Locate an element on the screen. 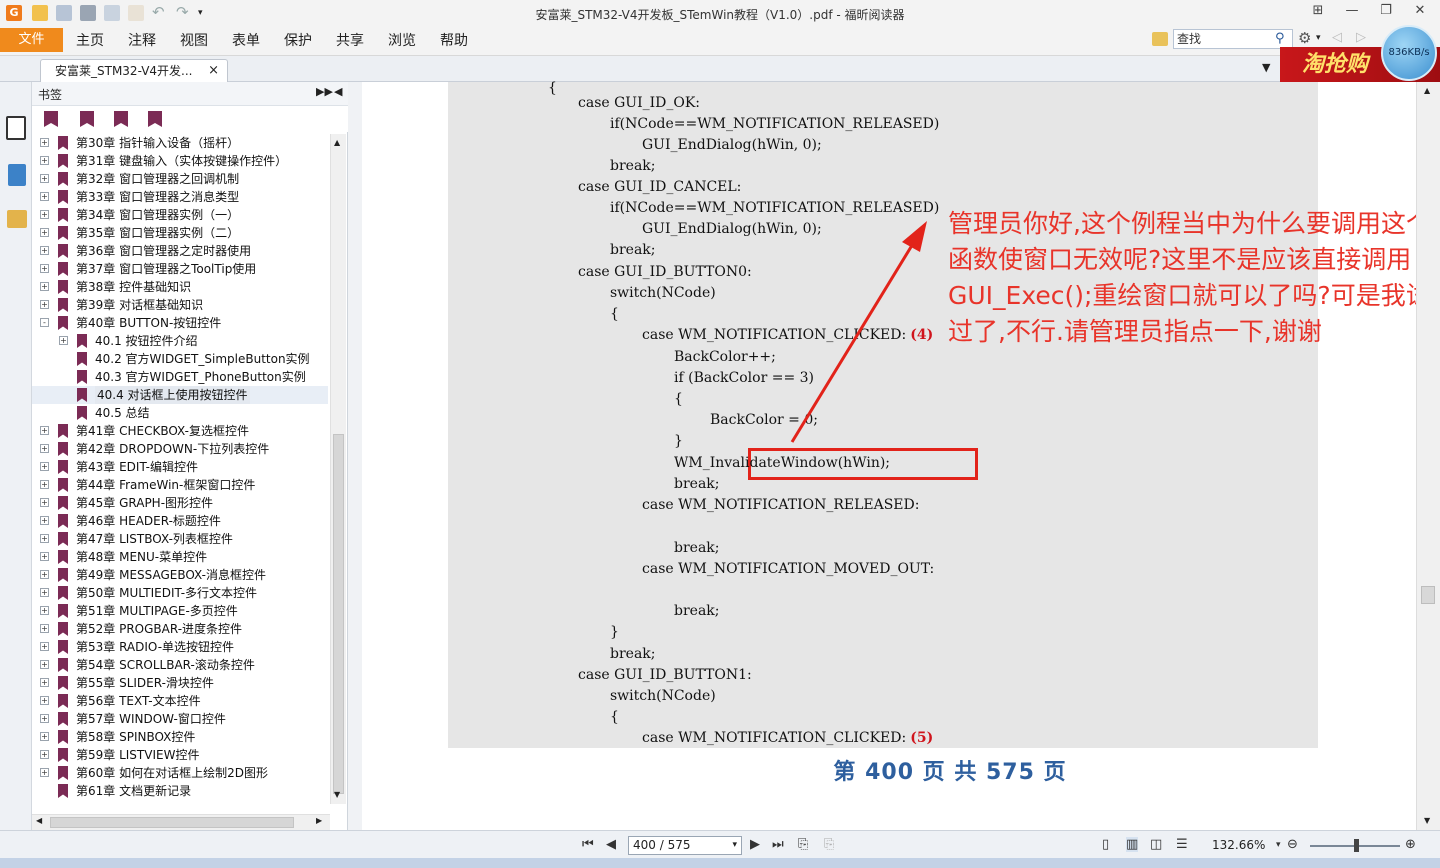 The image size is (1440, 868). sidebar-vertical-scrollbar: ▲ ▼ is located at coordinates (338, 469).